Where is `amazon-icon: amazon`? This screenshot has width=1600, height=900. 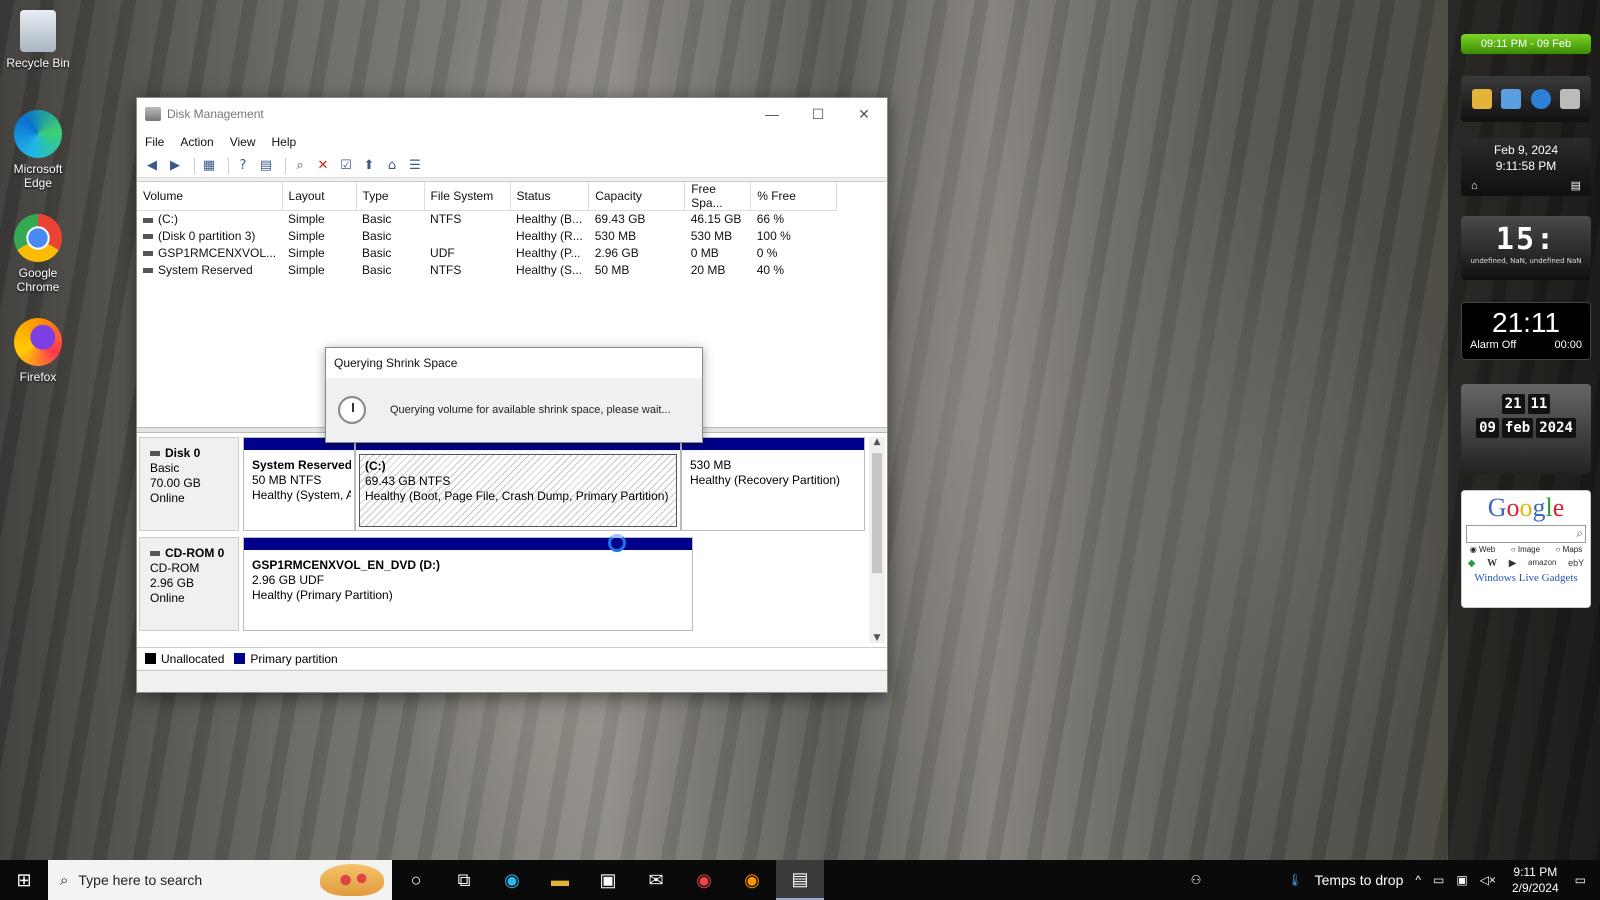 amazon-icon: amazon is located at coordinates (1542, 563).